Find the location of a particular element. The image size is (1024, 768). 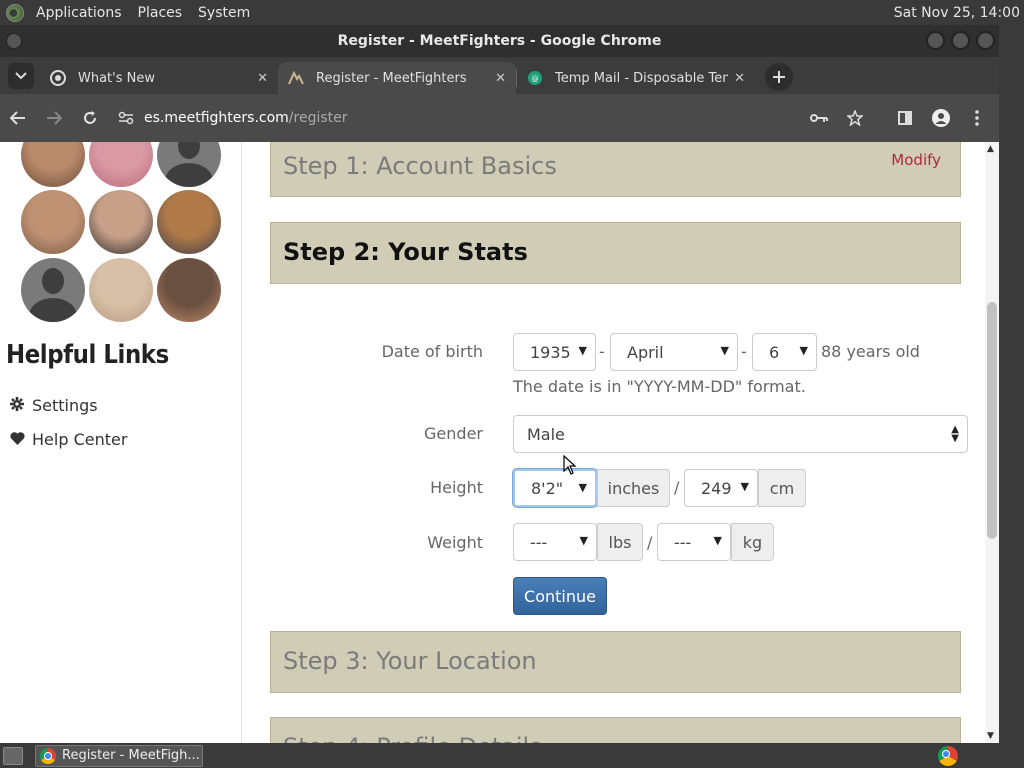

address-bar: es.meetfighters.com/register is located at coordinates (454, 118).